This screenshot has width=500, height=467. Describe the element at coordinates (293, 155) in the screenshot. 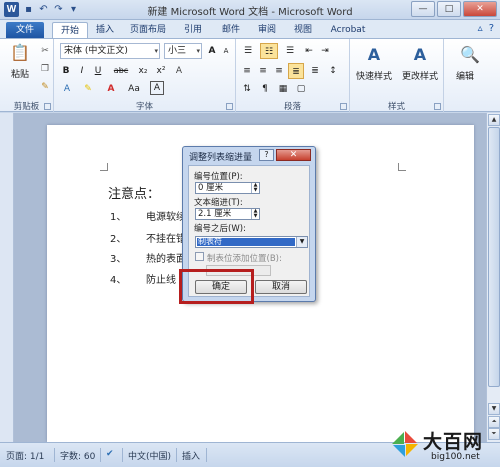

I see `dialog-close-button: ✕` at that location.